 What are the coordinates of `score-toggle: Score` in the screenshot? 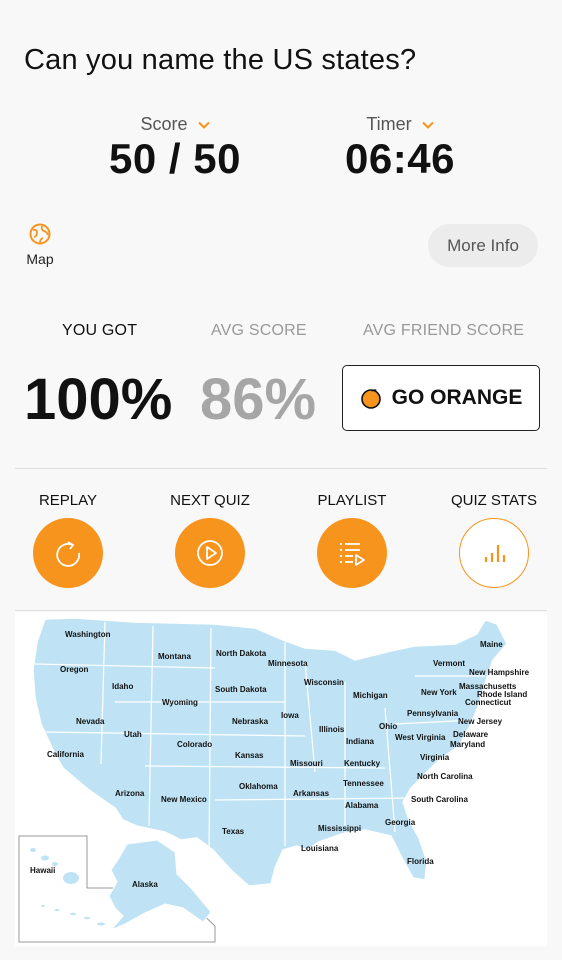 It's located at (175, 124).